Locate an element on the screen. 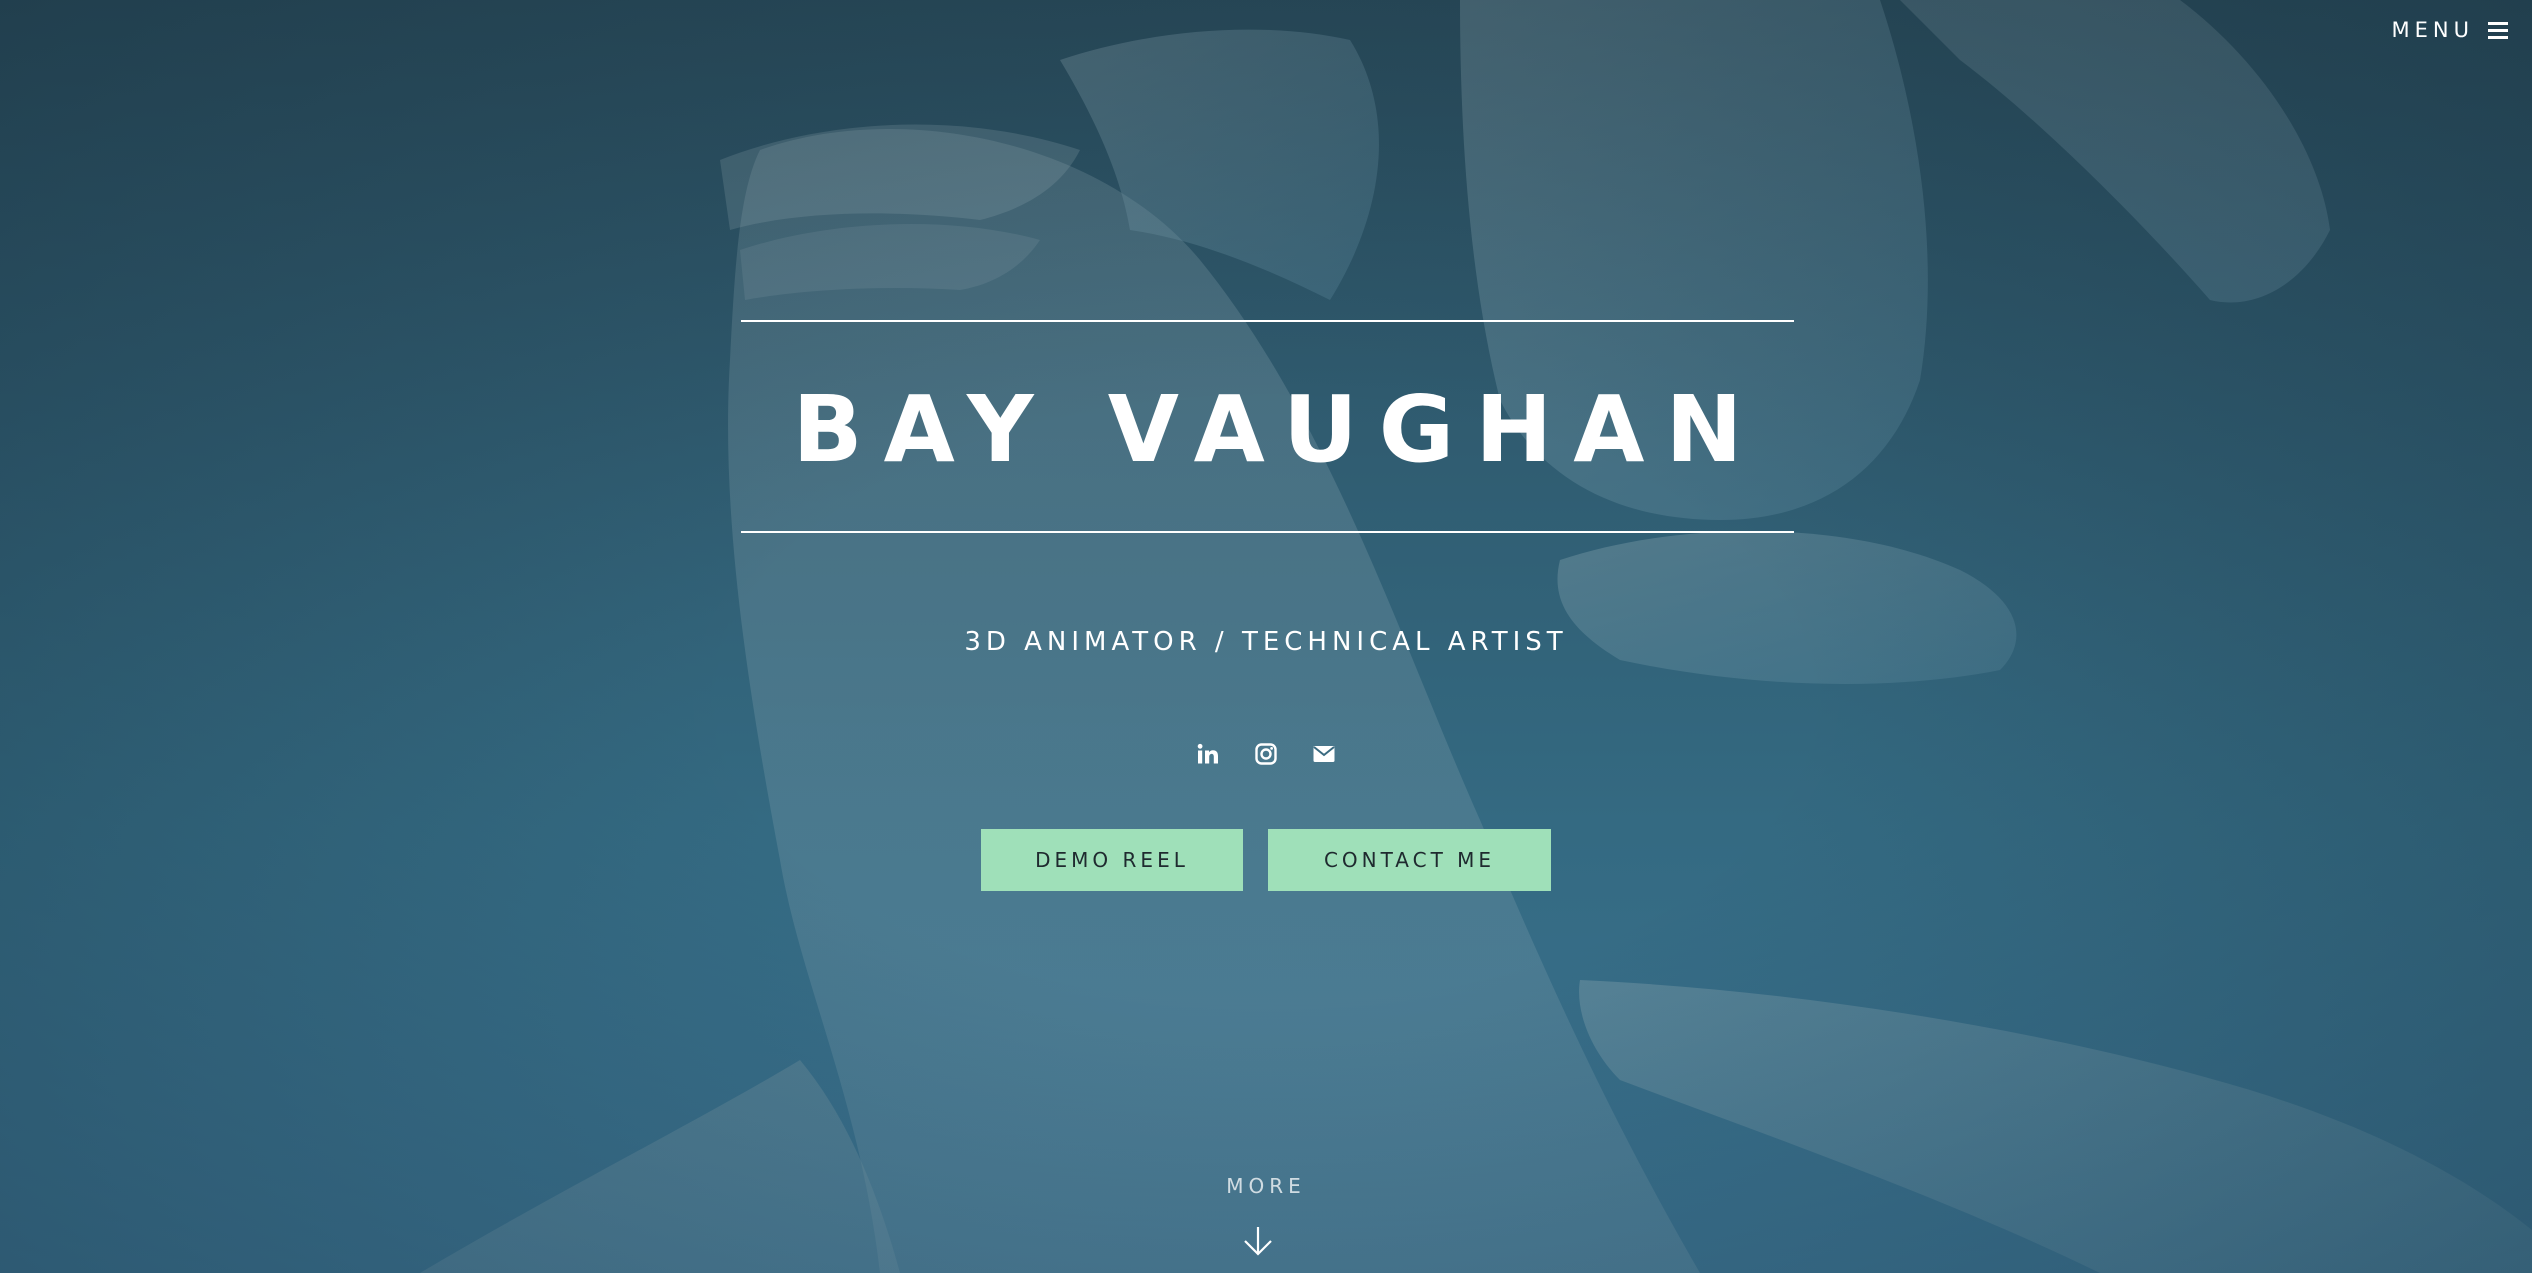 This screenshot has width=2532, height=1273. demo-reel-button: DEMO REEL is located at coordinates (1112, 860).